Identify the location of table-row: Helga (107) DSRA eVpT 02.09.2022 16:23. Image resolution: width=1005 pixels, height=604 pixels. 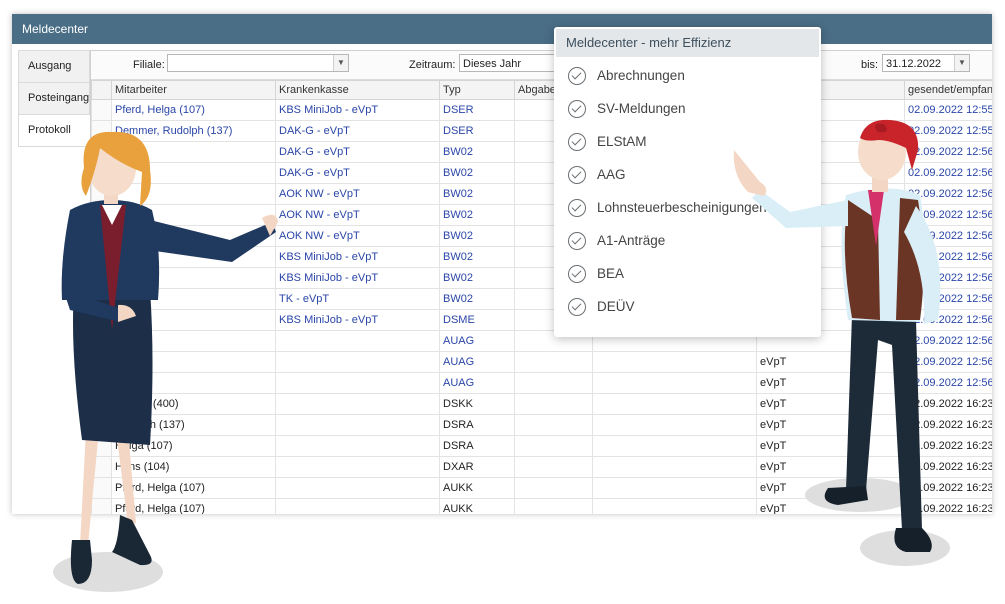
(541, 446).